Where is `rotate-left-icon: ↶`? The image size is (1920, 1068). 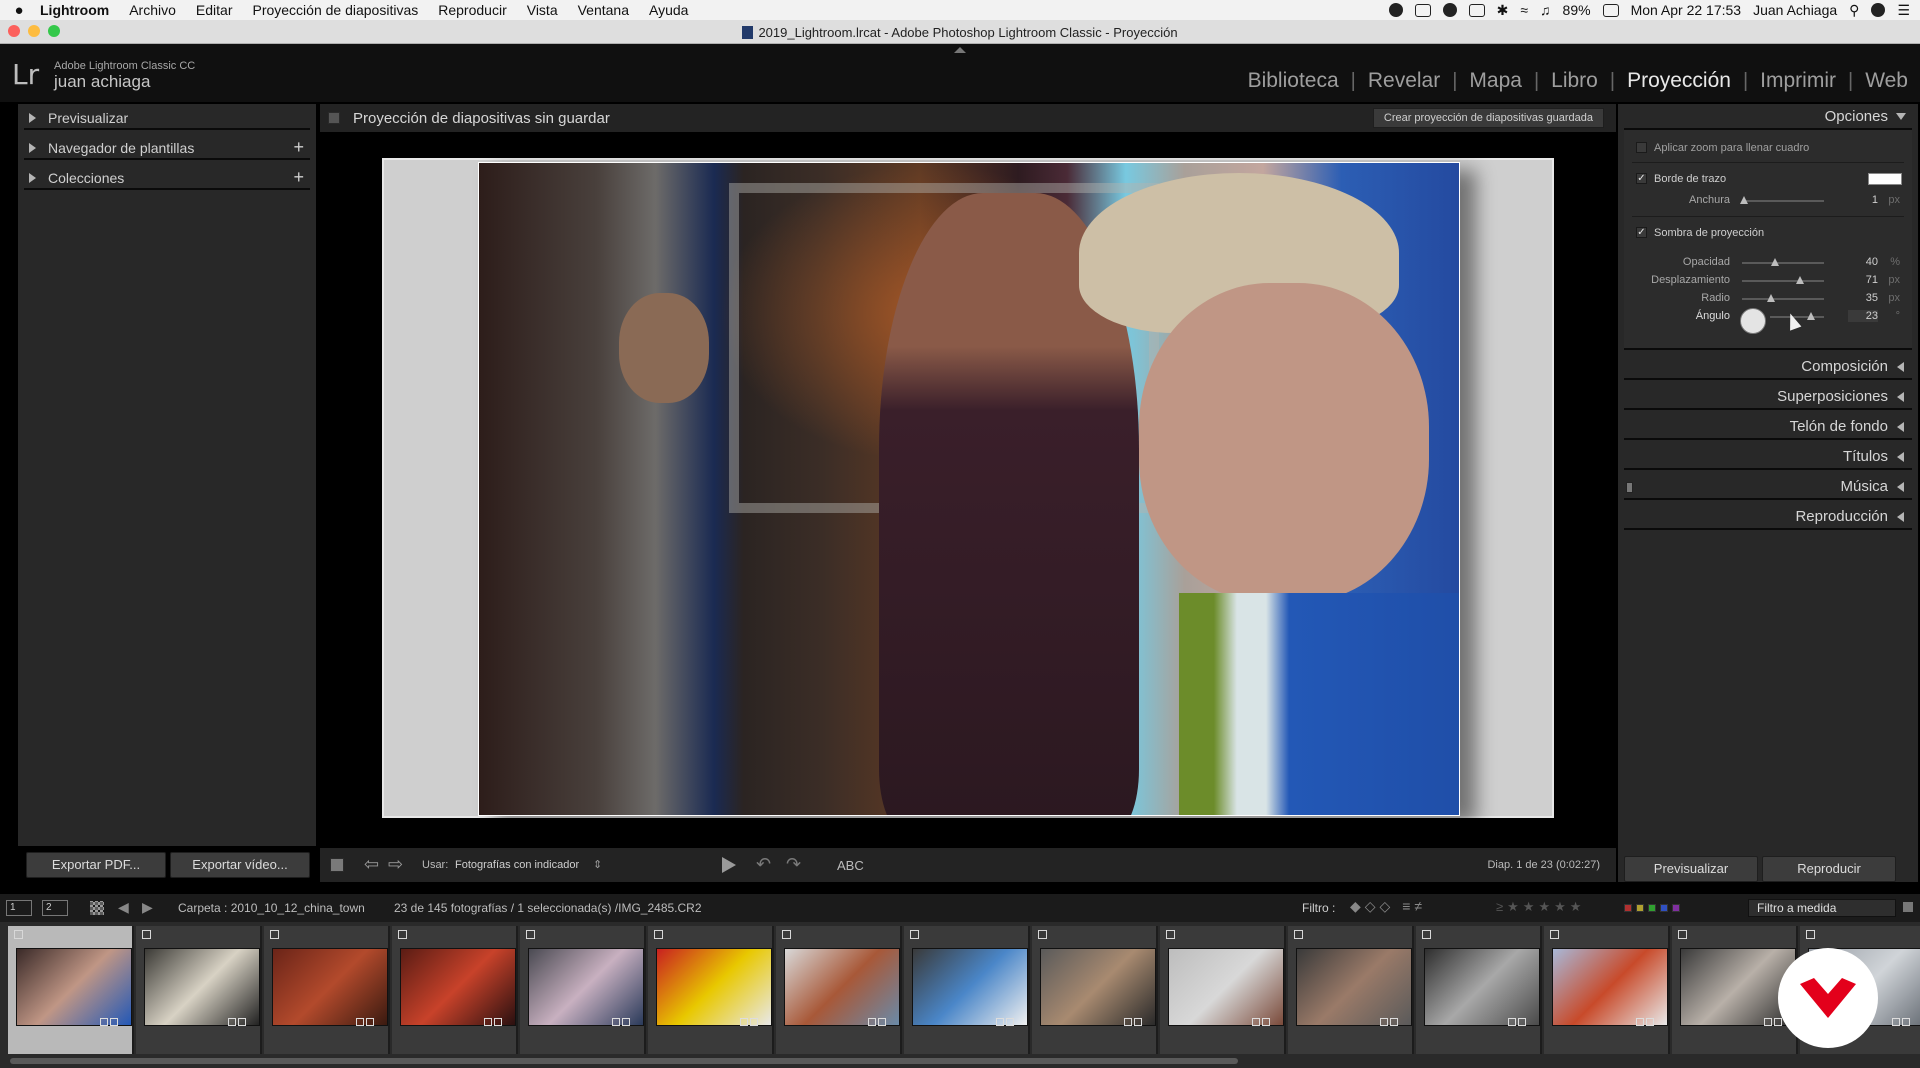 rotate-left-icon: ↶ is located at coordinates (763, 864).